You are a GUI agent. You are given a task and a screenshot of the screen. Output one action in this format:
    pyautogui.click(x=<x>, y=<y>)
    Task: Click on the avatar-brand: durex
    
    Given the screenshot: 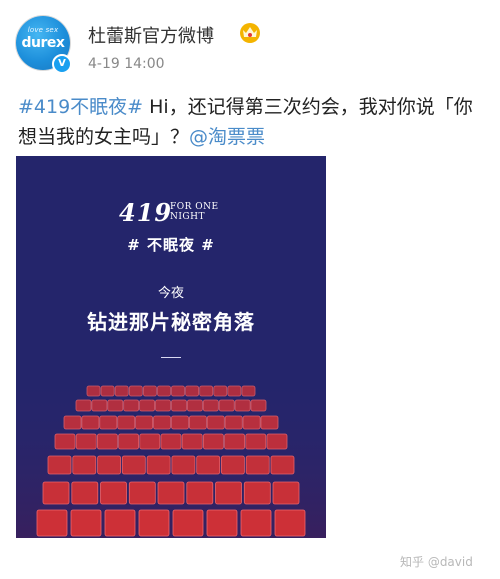 What is the action you would take?
    pyautogui.click(x=43, y=43)
    